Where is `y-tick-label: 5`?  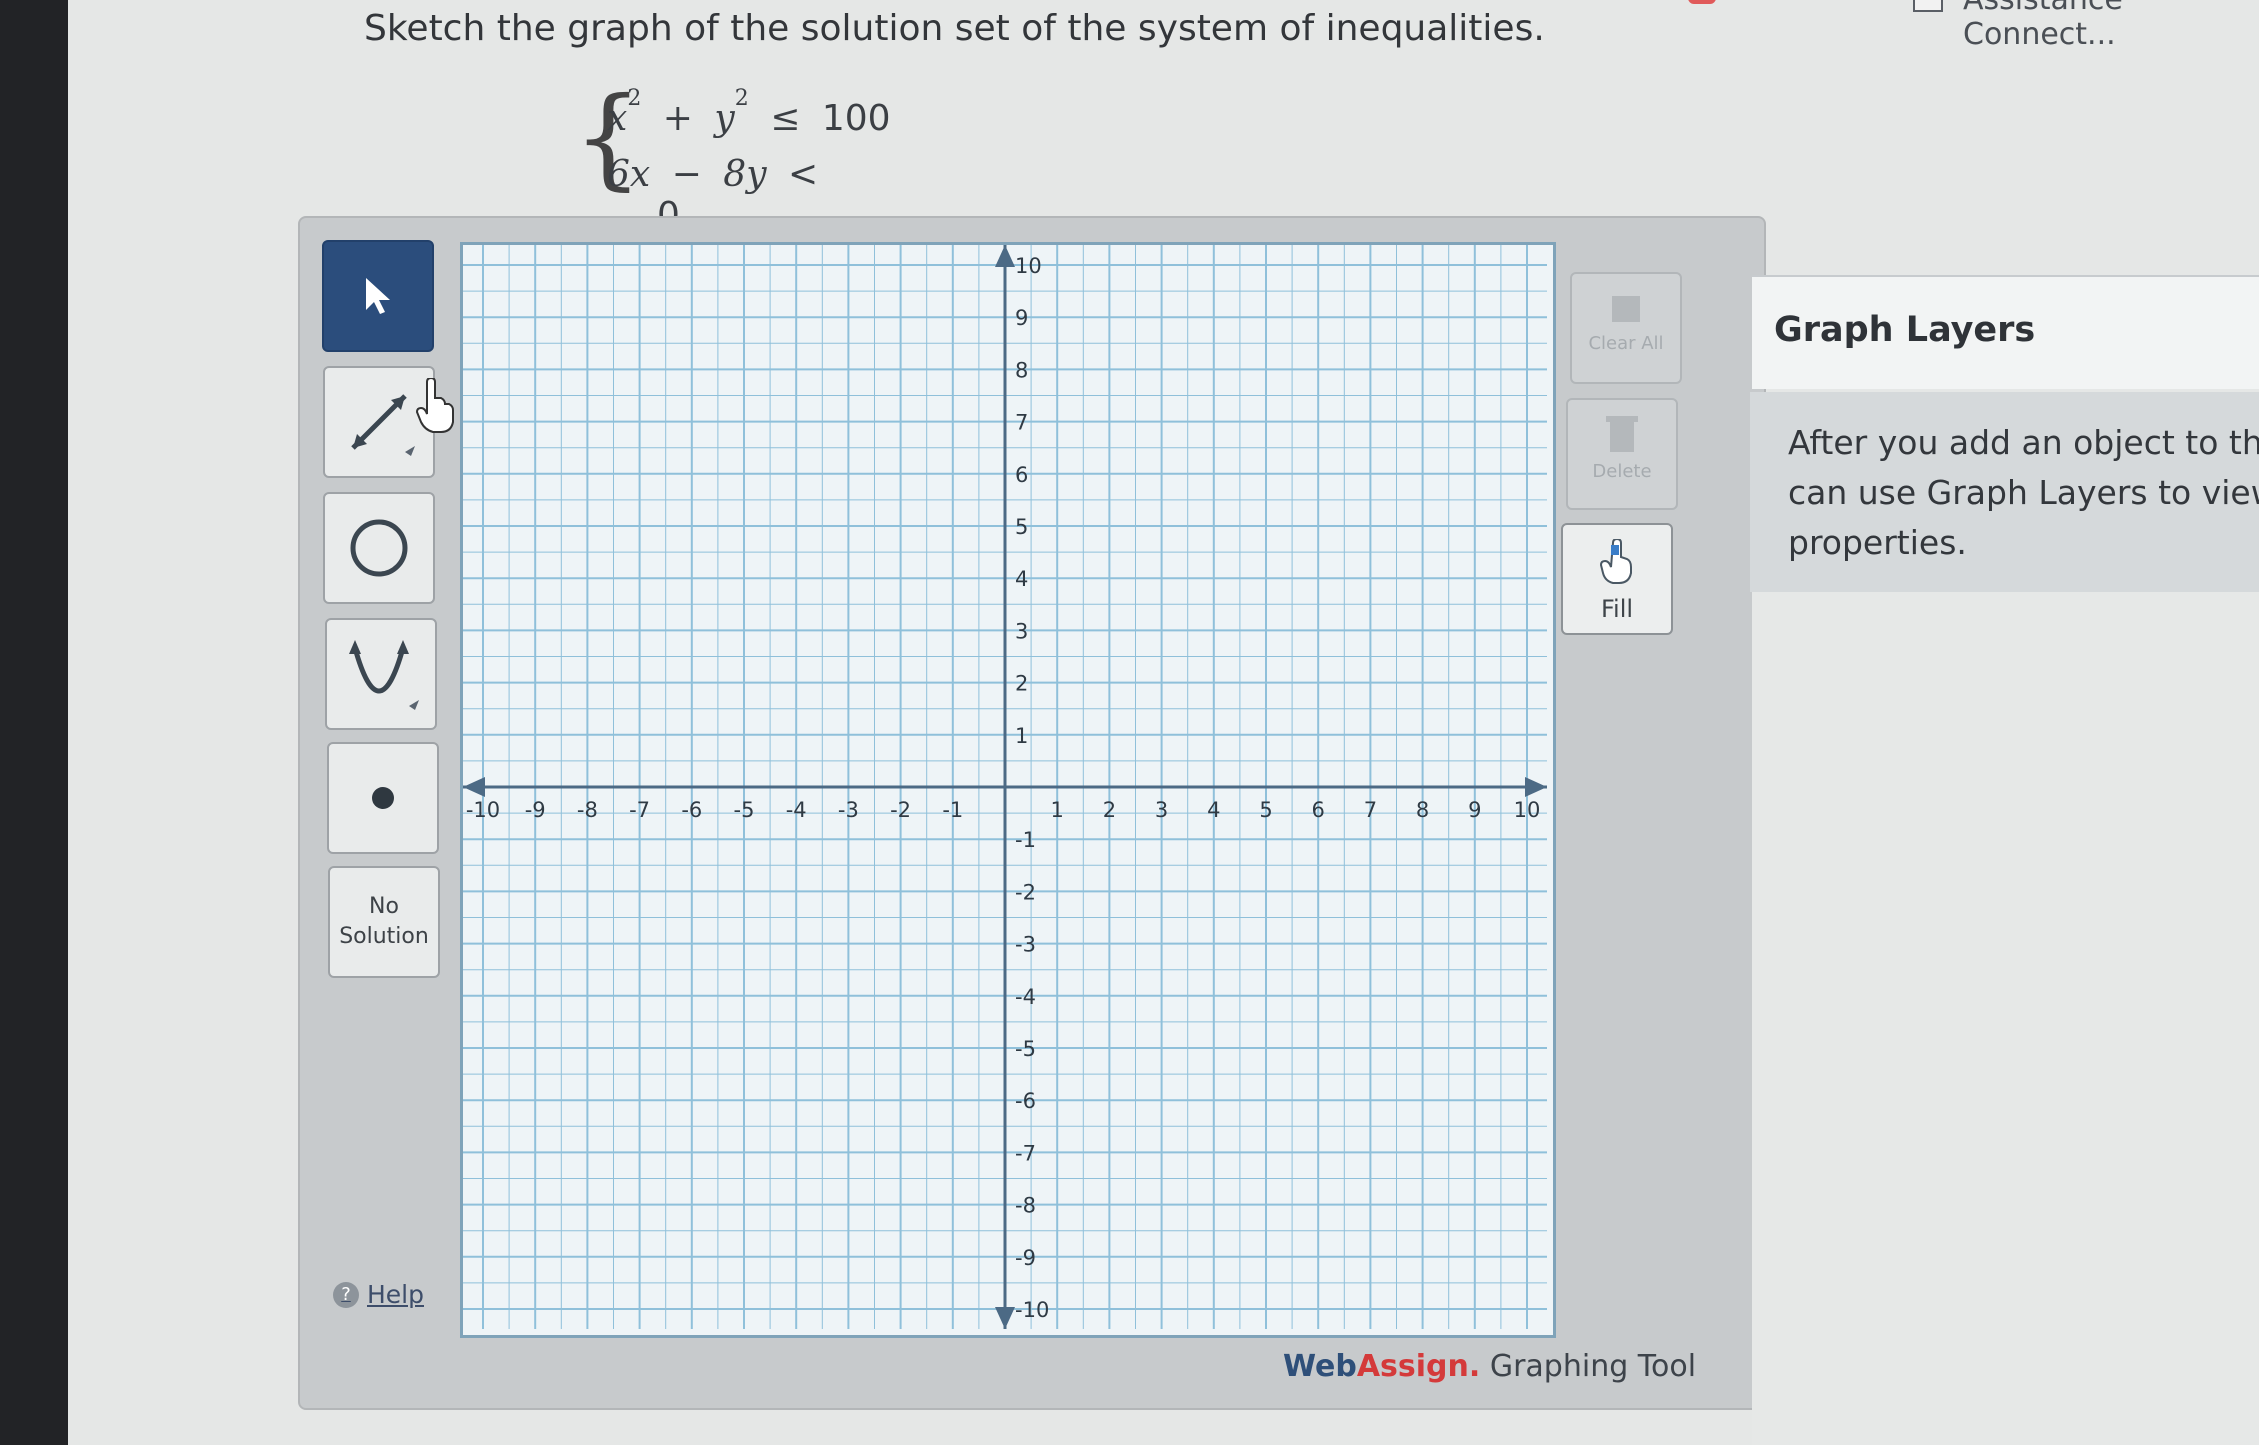
y-tick-label: 5 is located at coordinates (1021, 527).